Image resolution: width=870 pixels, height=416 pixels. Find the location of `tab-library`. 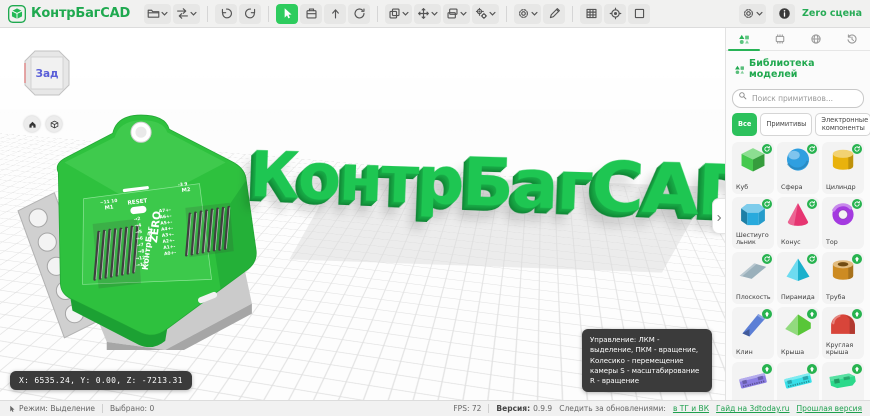

tab-library is located at coordinates (744, 39).